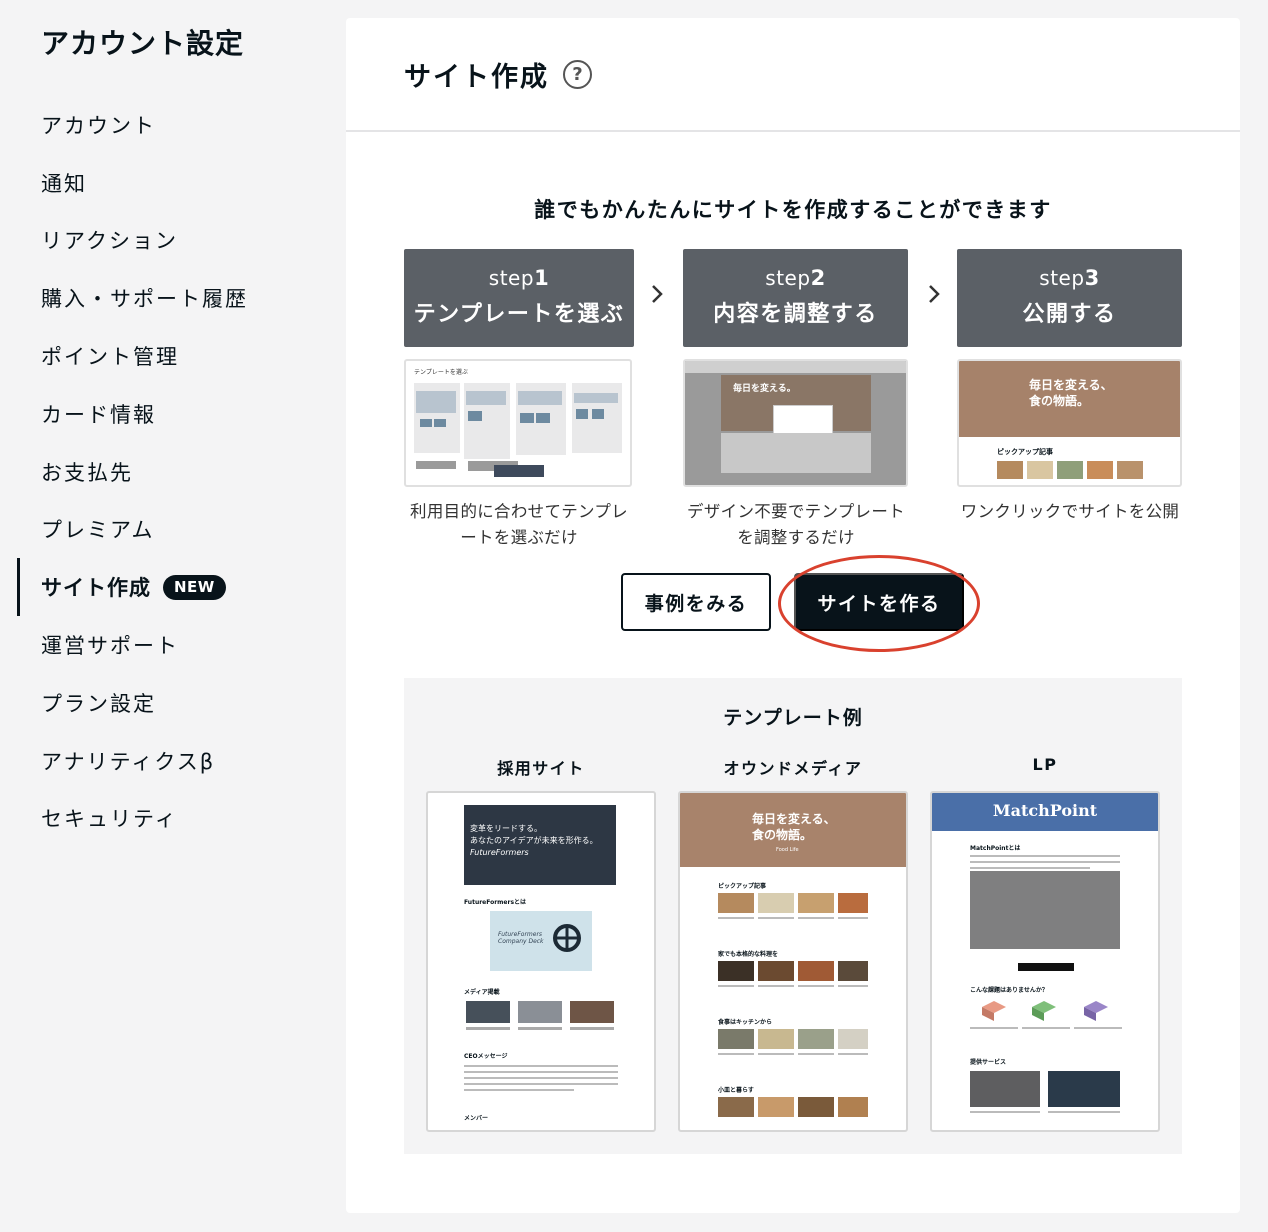 This screenshot has width=1268, height=1232. Describe the element at coordinates (519, 278) in the screenshot. I see `step-number: step1` at that location.